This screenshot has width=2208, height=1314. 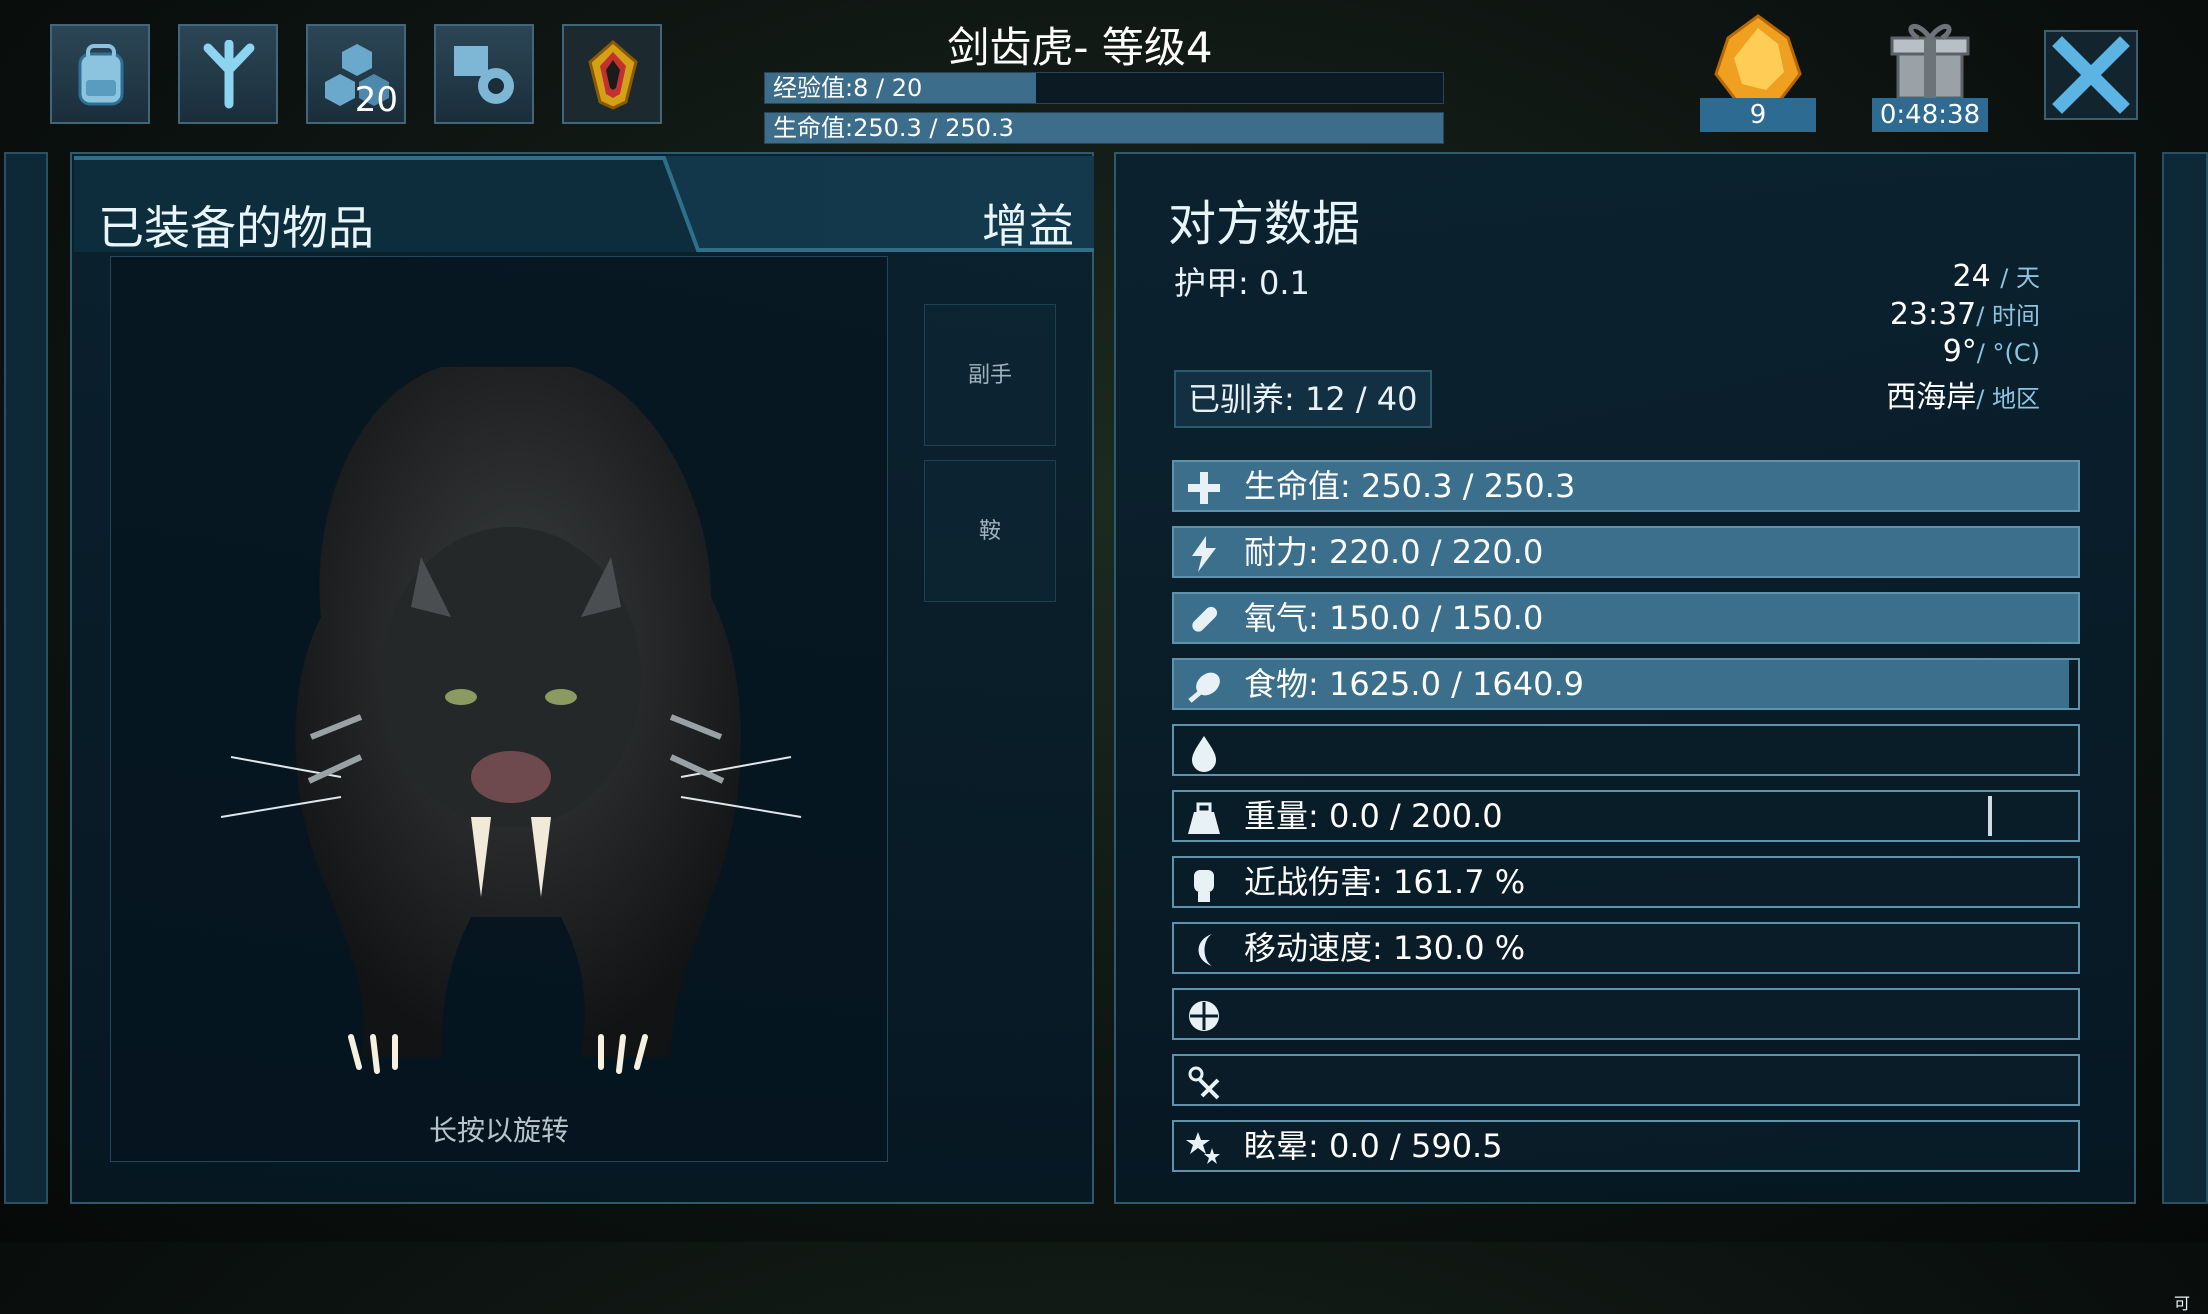 I want to click on close-button, so click(x=2091, y=75).